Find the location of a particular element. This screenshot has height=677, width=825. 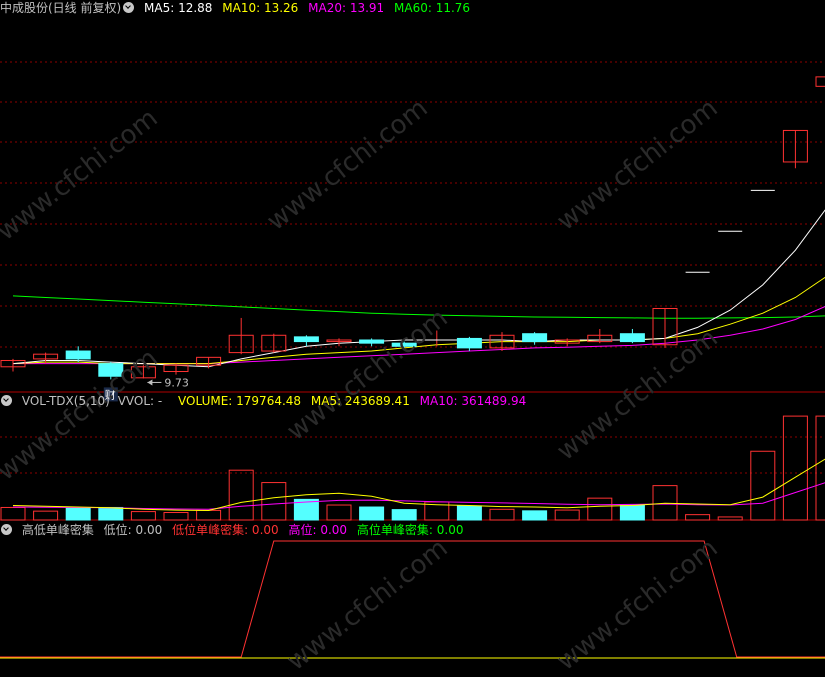

high-label: 高位: 0.00 is located at coordinates (318, 530).